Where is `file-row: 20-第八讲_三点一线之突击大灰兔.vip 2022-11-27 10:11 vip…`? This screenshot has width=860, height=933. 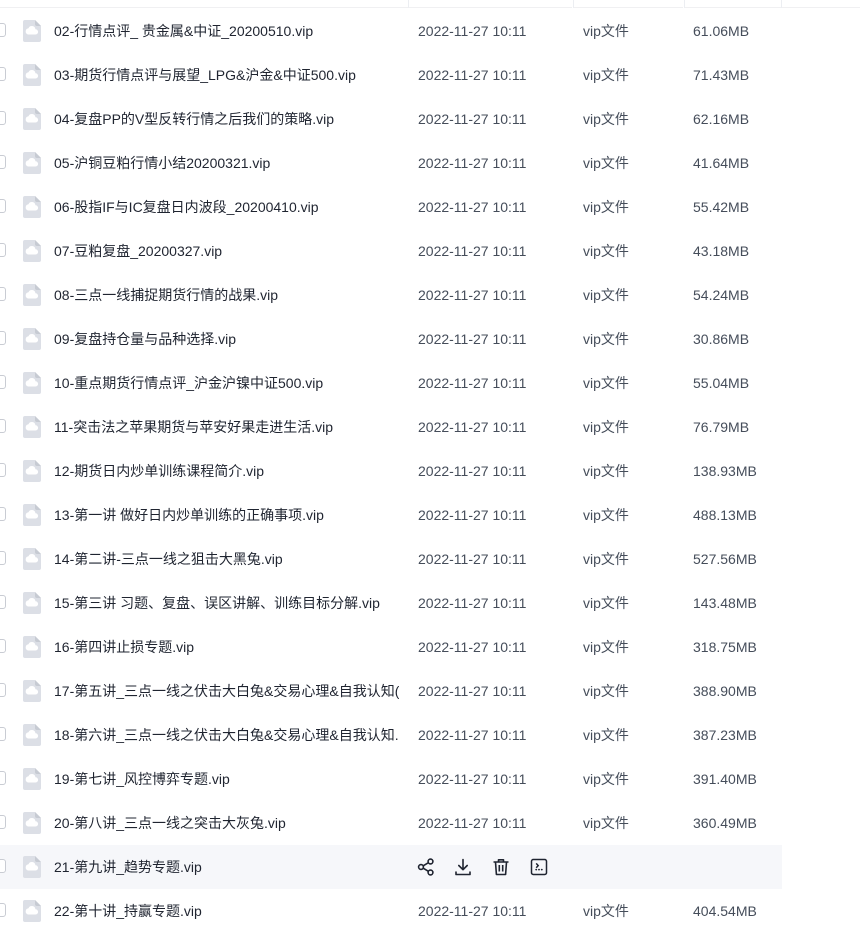
file-row: 20-第八讲_三点一线之突击大灰兔.vip 2022-11-27 10:11 vip… is located at coordinates (391, 823).